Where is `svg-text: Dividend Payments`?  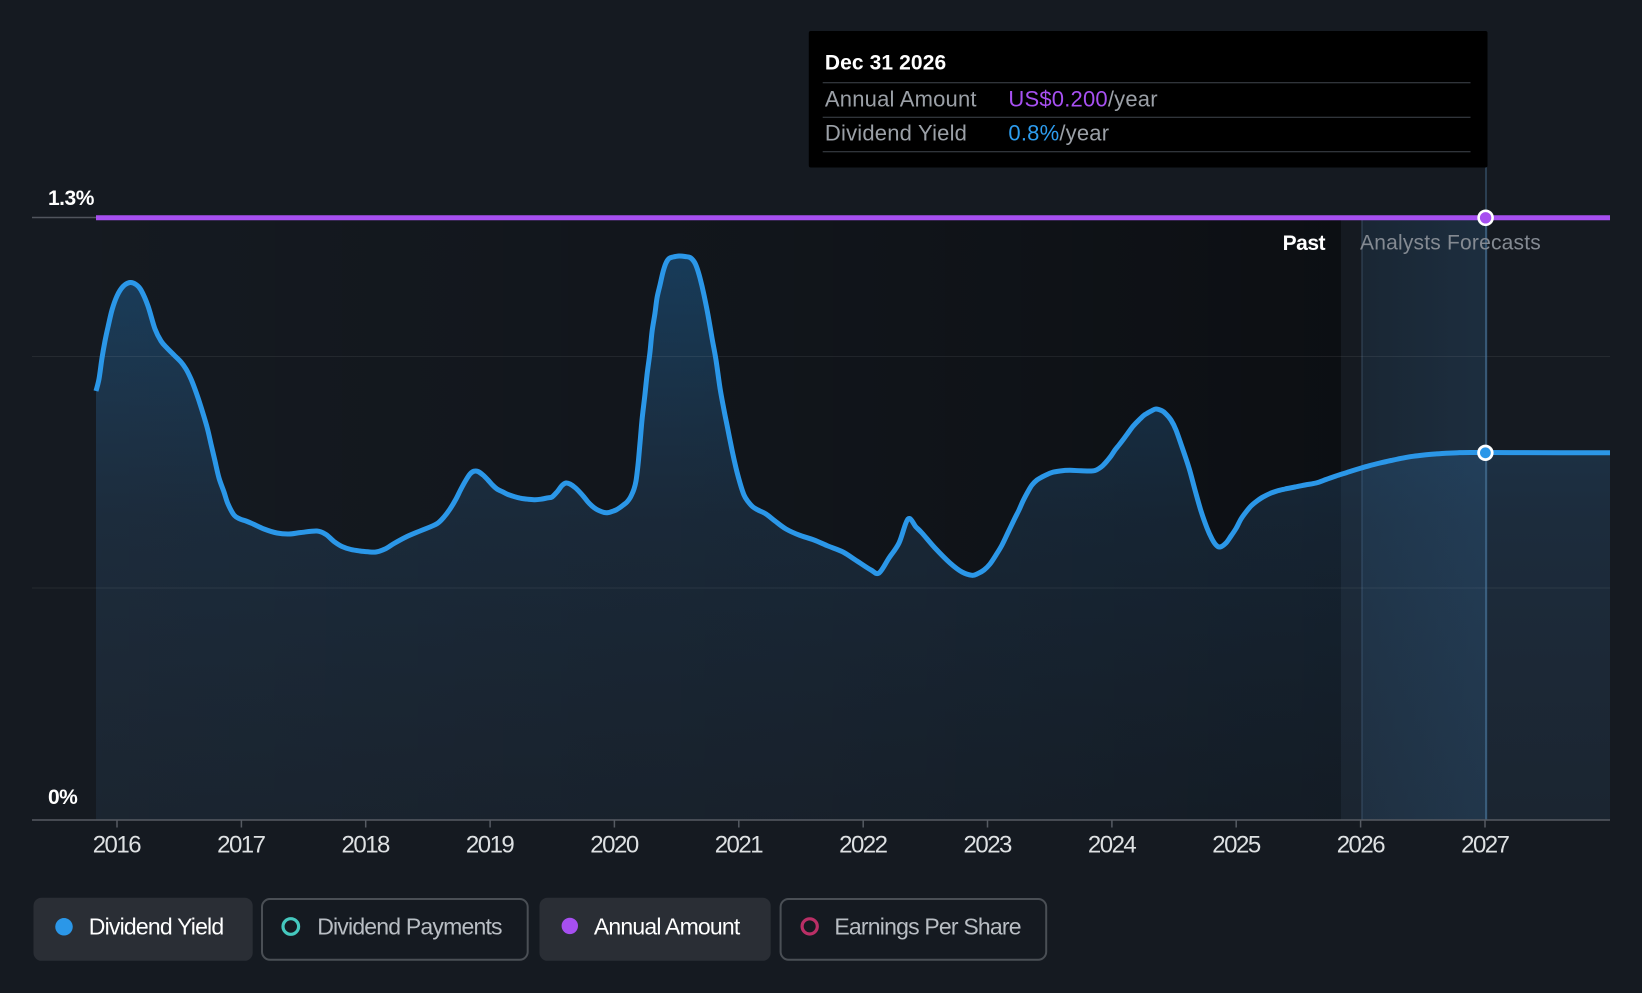 svg-text: Dividend Payments is located at coordinates (409, 927).